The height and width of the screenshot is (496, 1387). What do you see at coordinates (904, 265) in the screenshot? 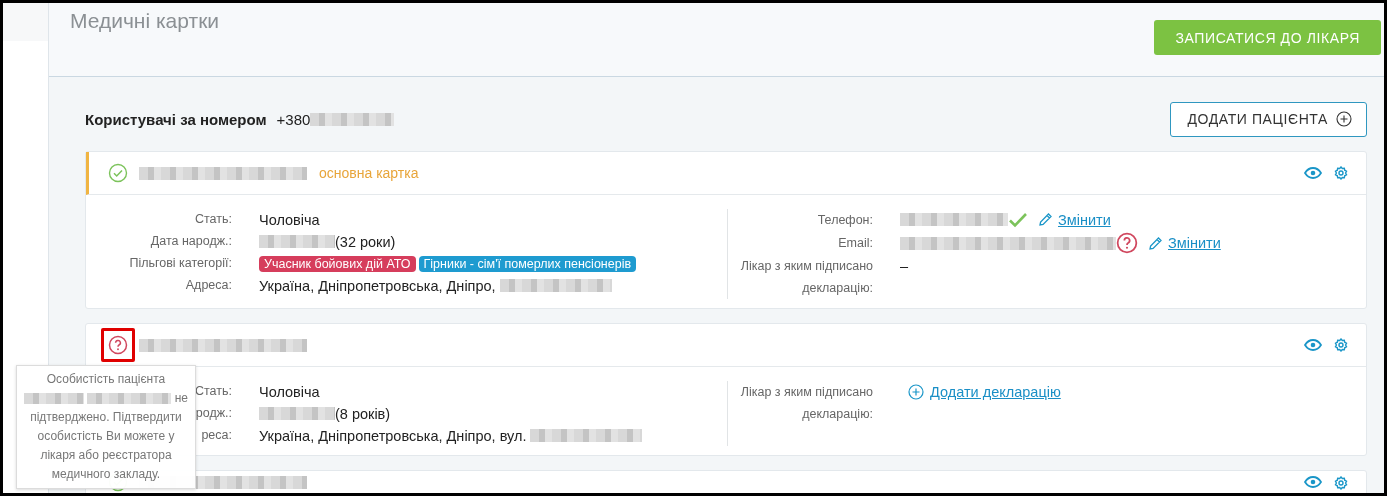
I see `field-value: –` at bounding box center [904, 265].